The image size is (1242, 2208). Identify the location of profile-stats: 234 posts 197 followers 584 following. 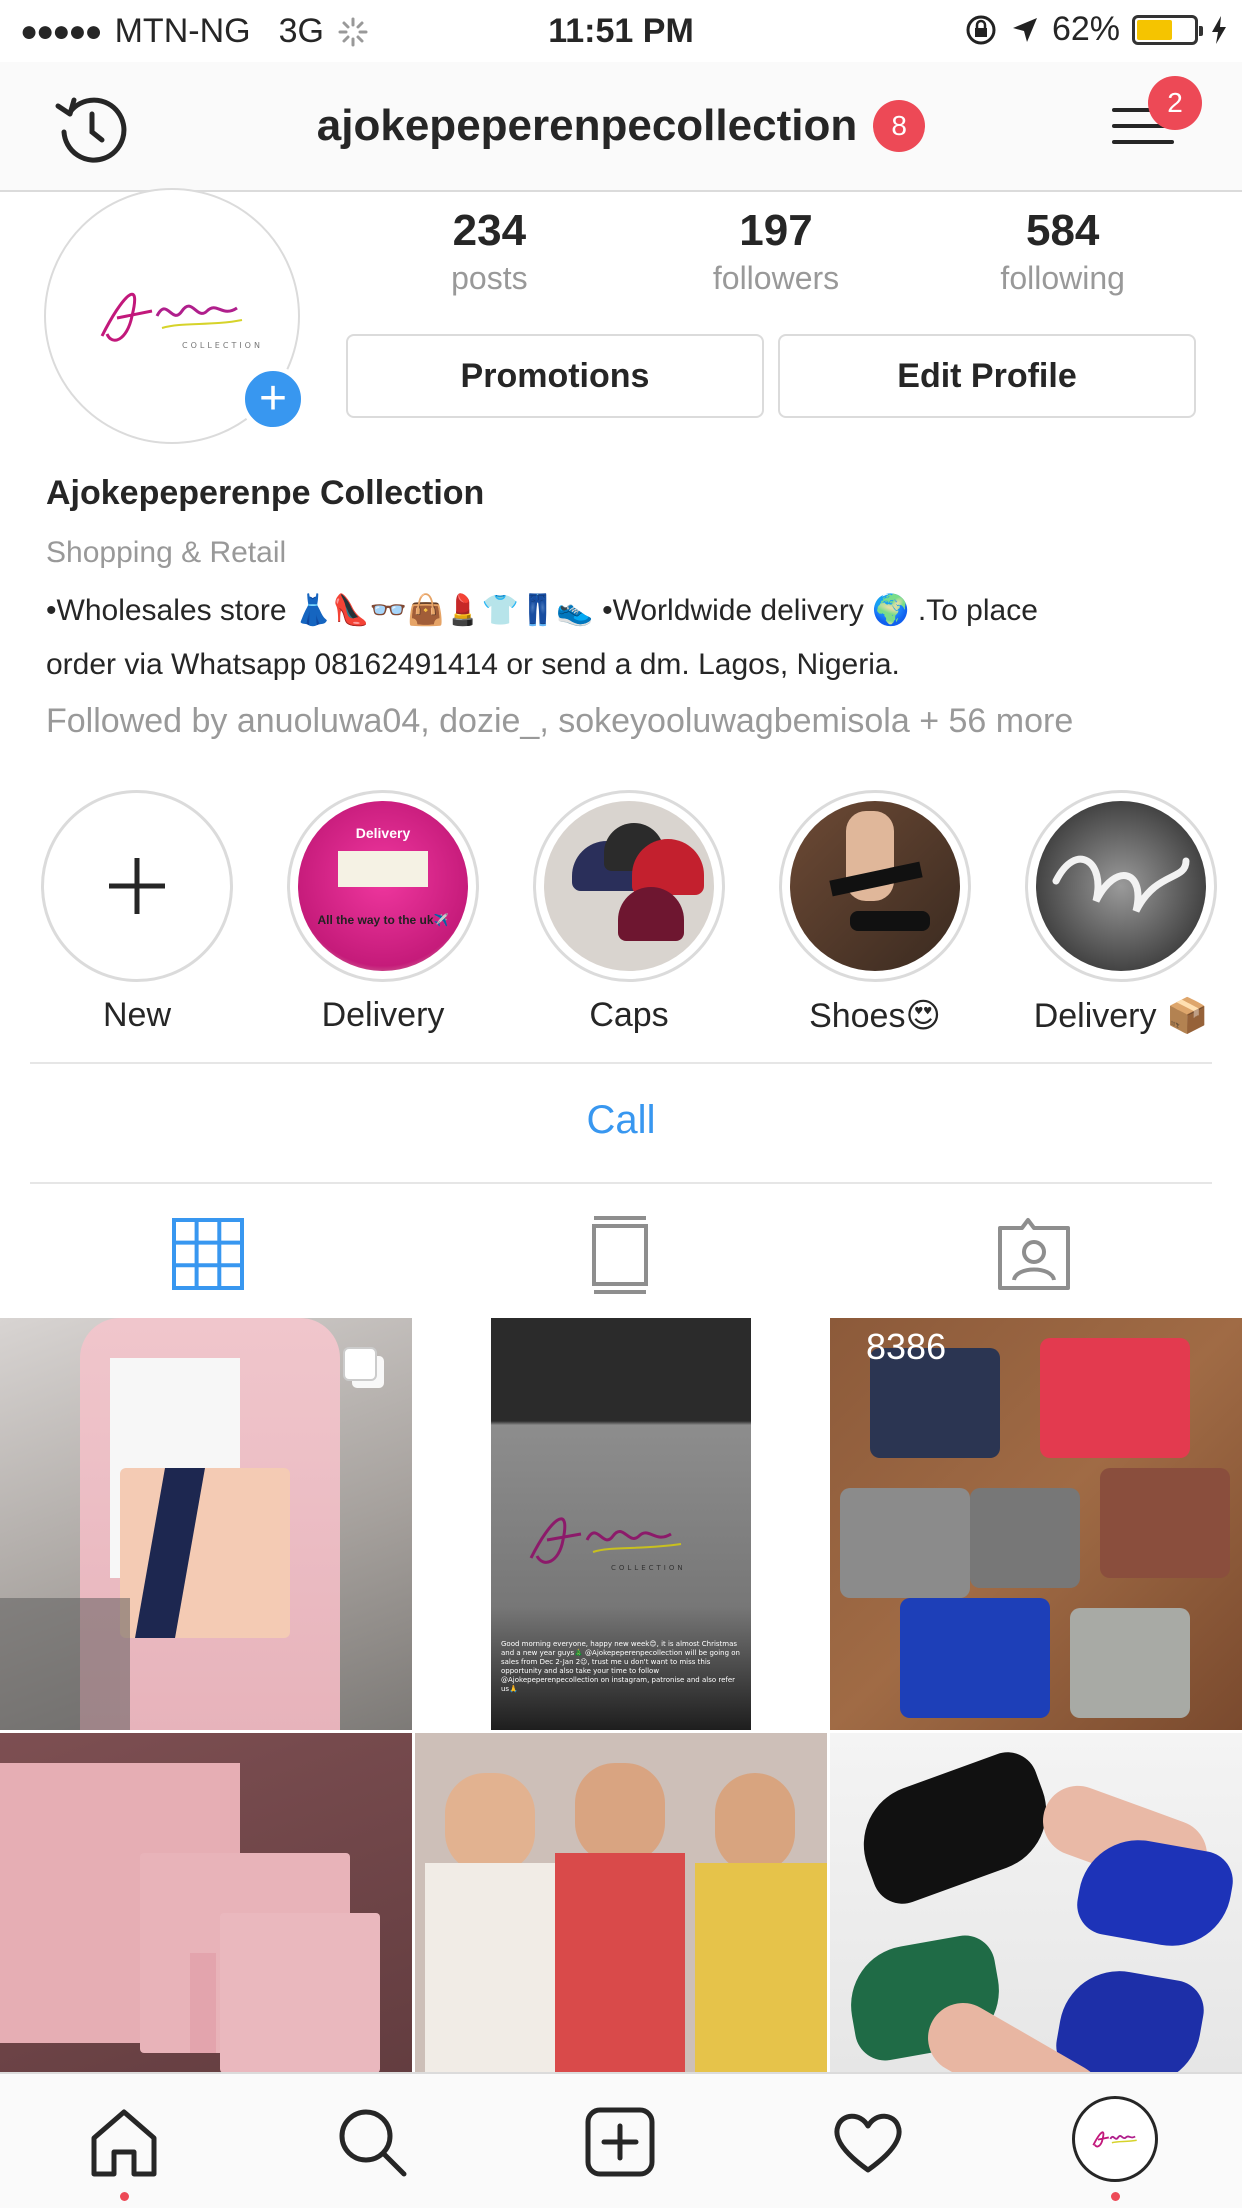
(776, 251).